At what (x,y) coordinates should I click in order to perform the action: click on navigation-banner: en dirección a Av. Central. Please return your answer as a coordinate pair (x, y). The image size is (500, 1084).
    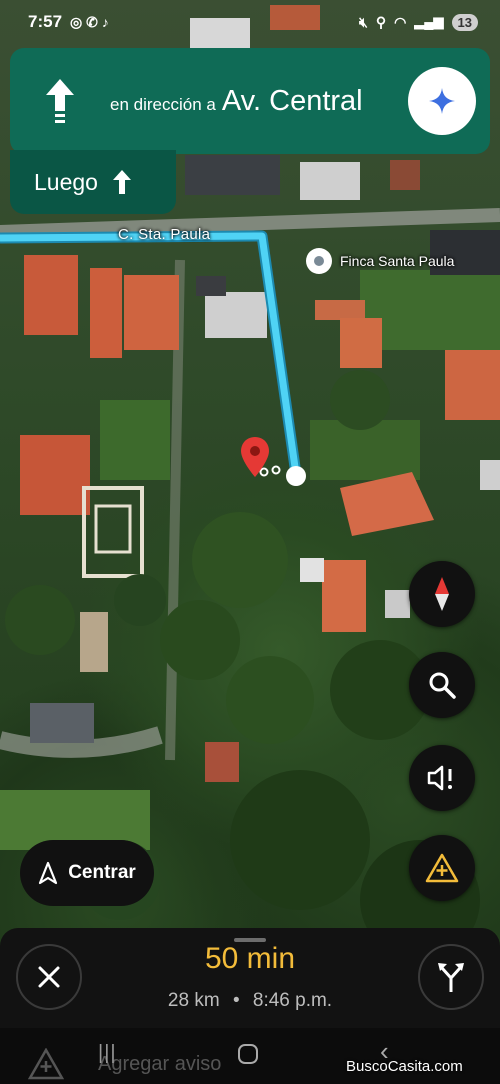
    Looking at the image, I should click on (250, 101).